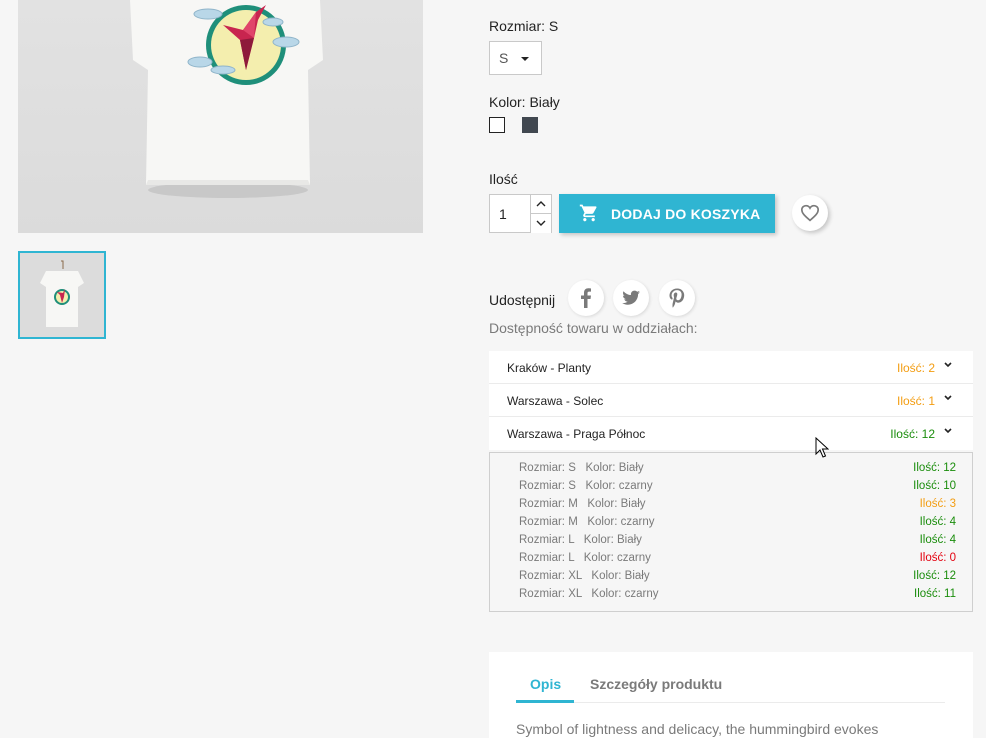  What do you see at coordinates (497, 125) in the screenshot?
I see `color-swatch-white` at bounding box center [497, 125].